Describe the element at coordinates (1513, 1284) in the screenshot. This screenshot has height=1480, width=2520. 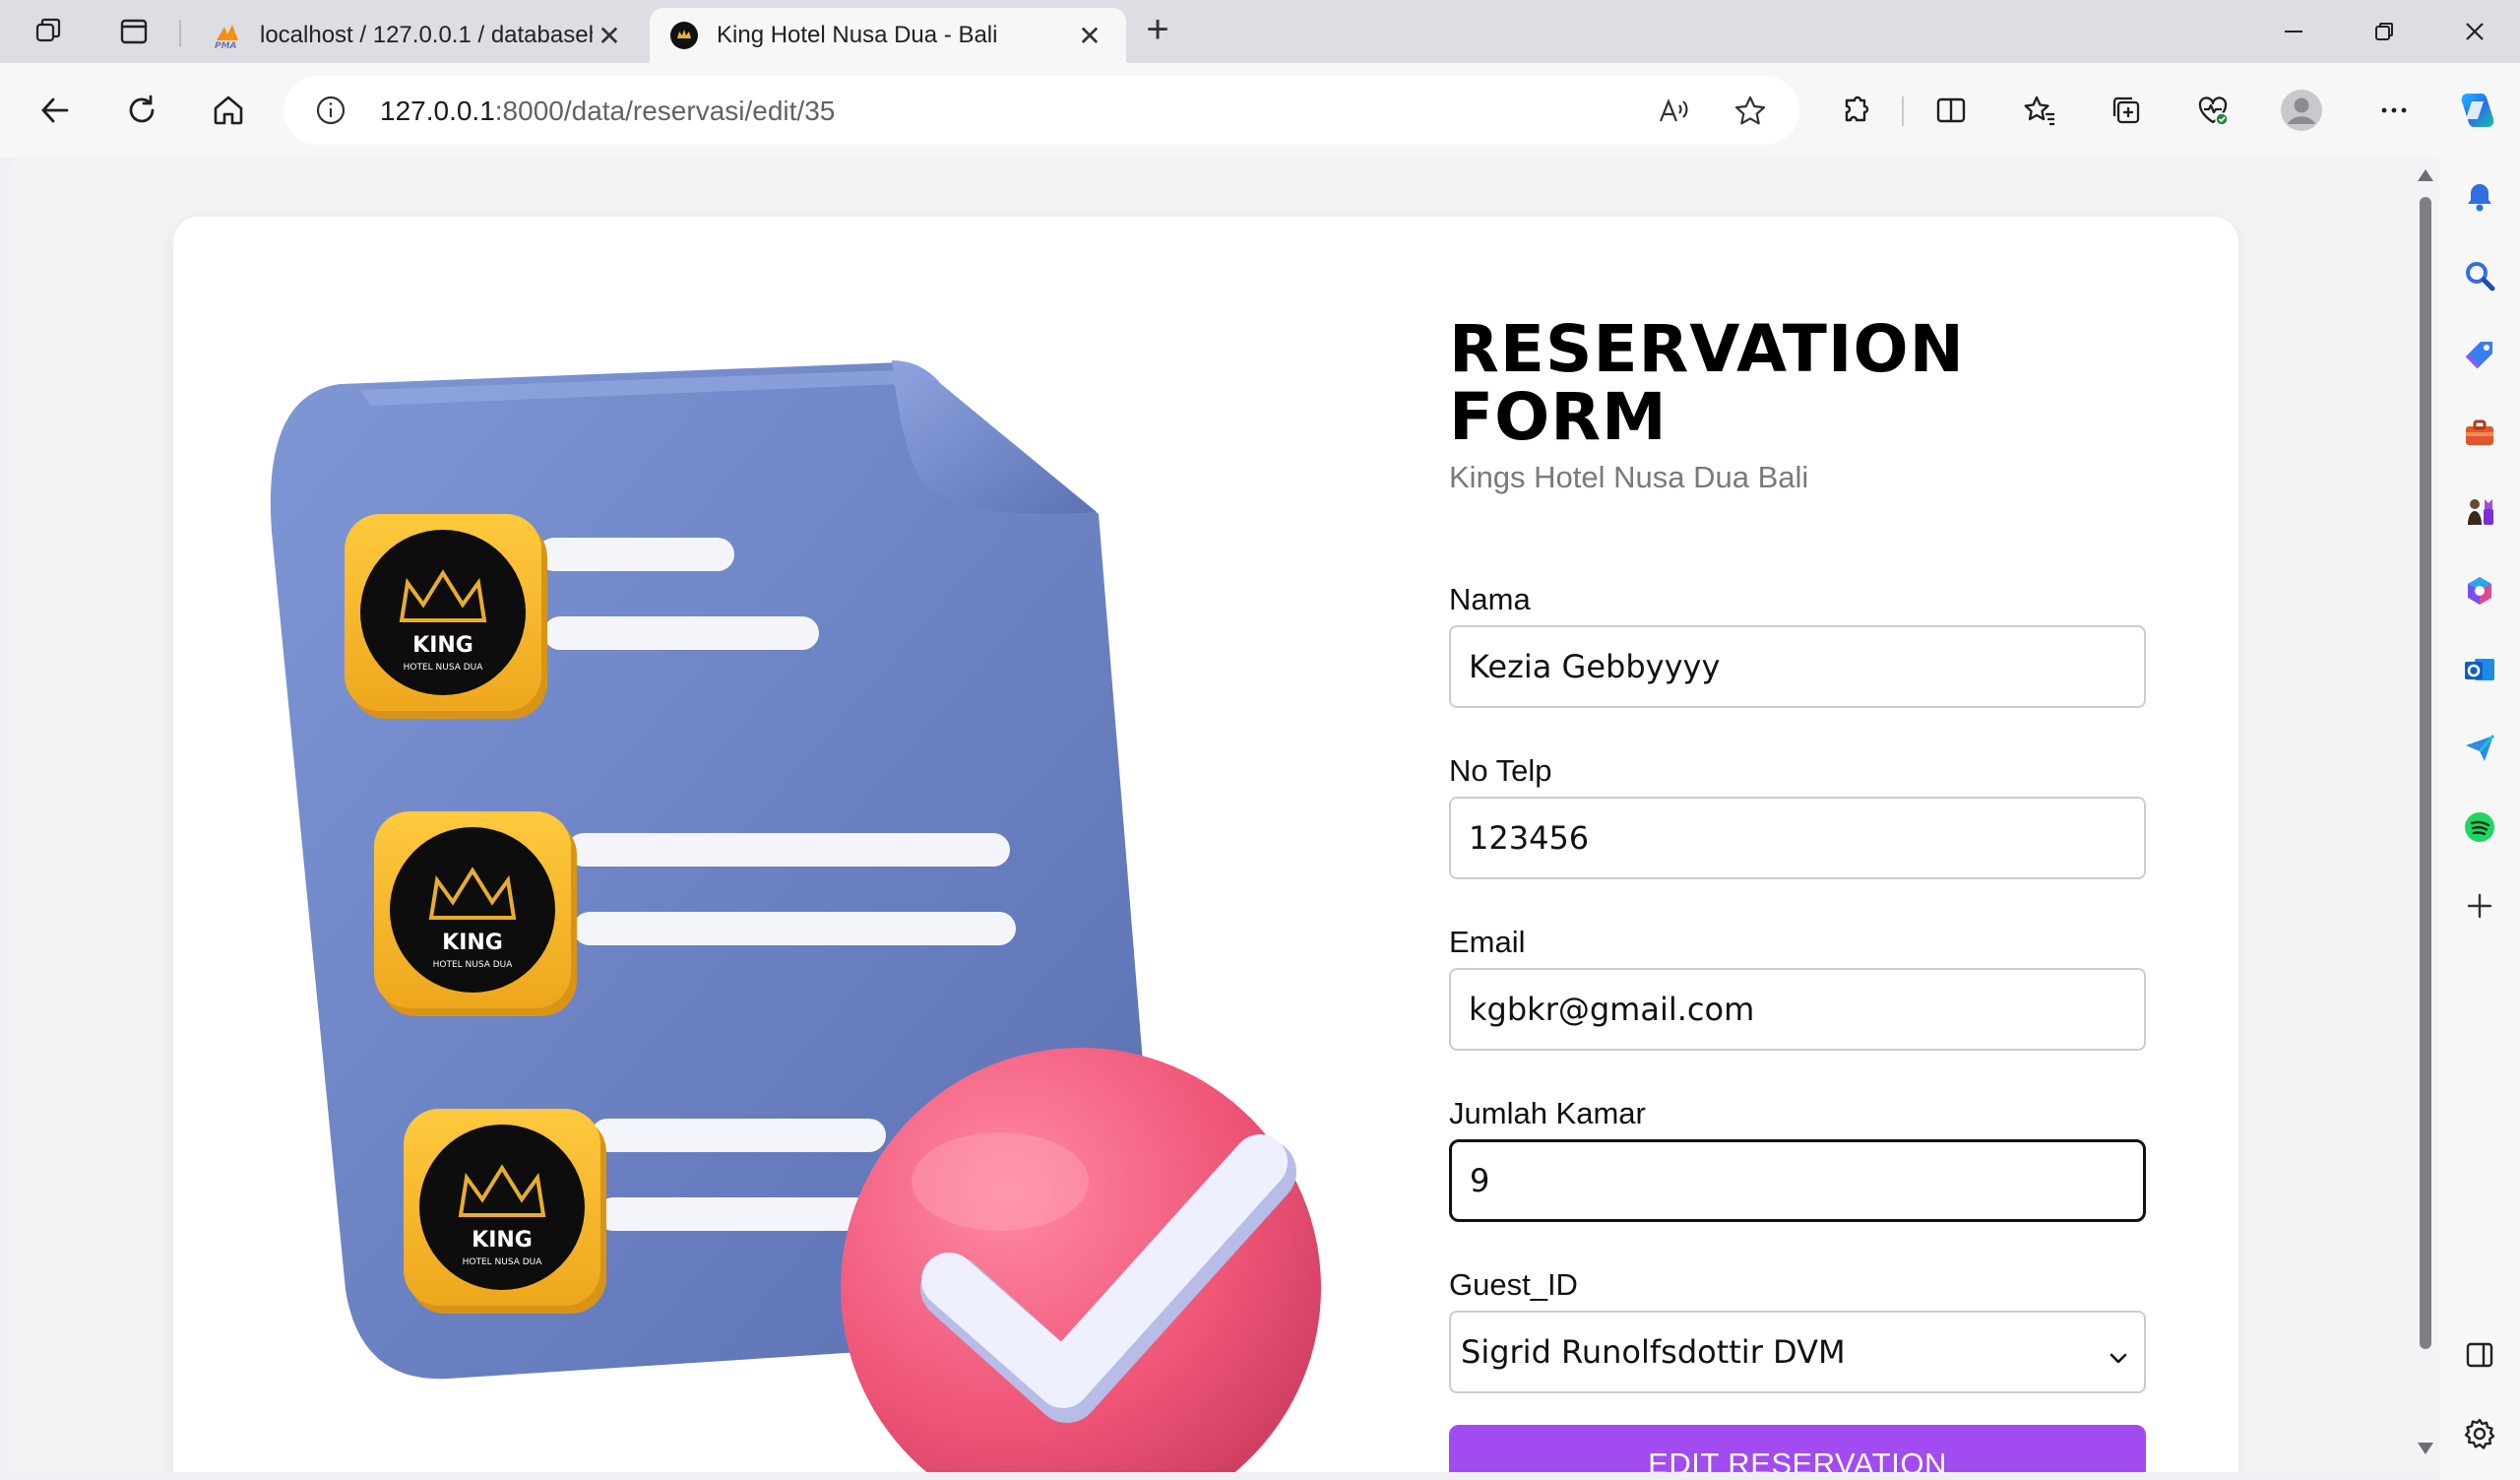
I see `guest-id-label: Guest_ID` at that location.